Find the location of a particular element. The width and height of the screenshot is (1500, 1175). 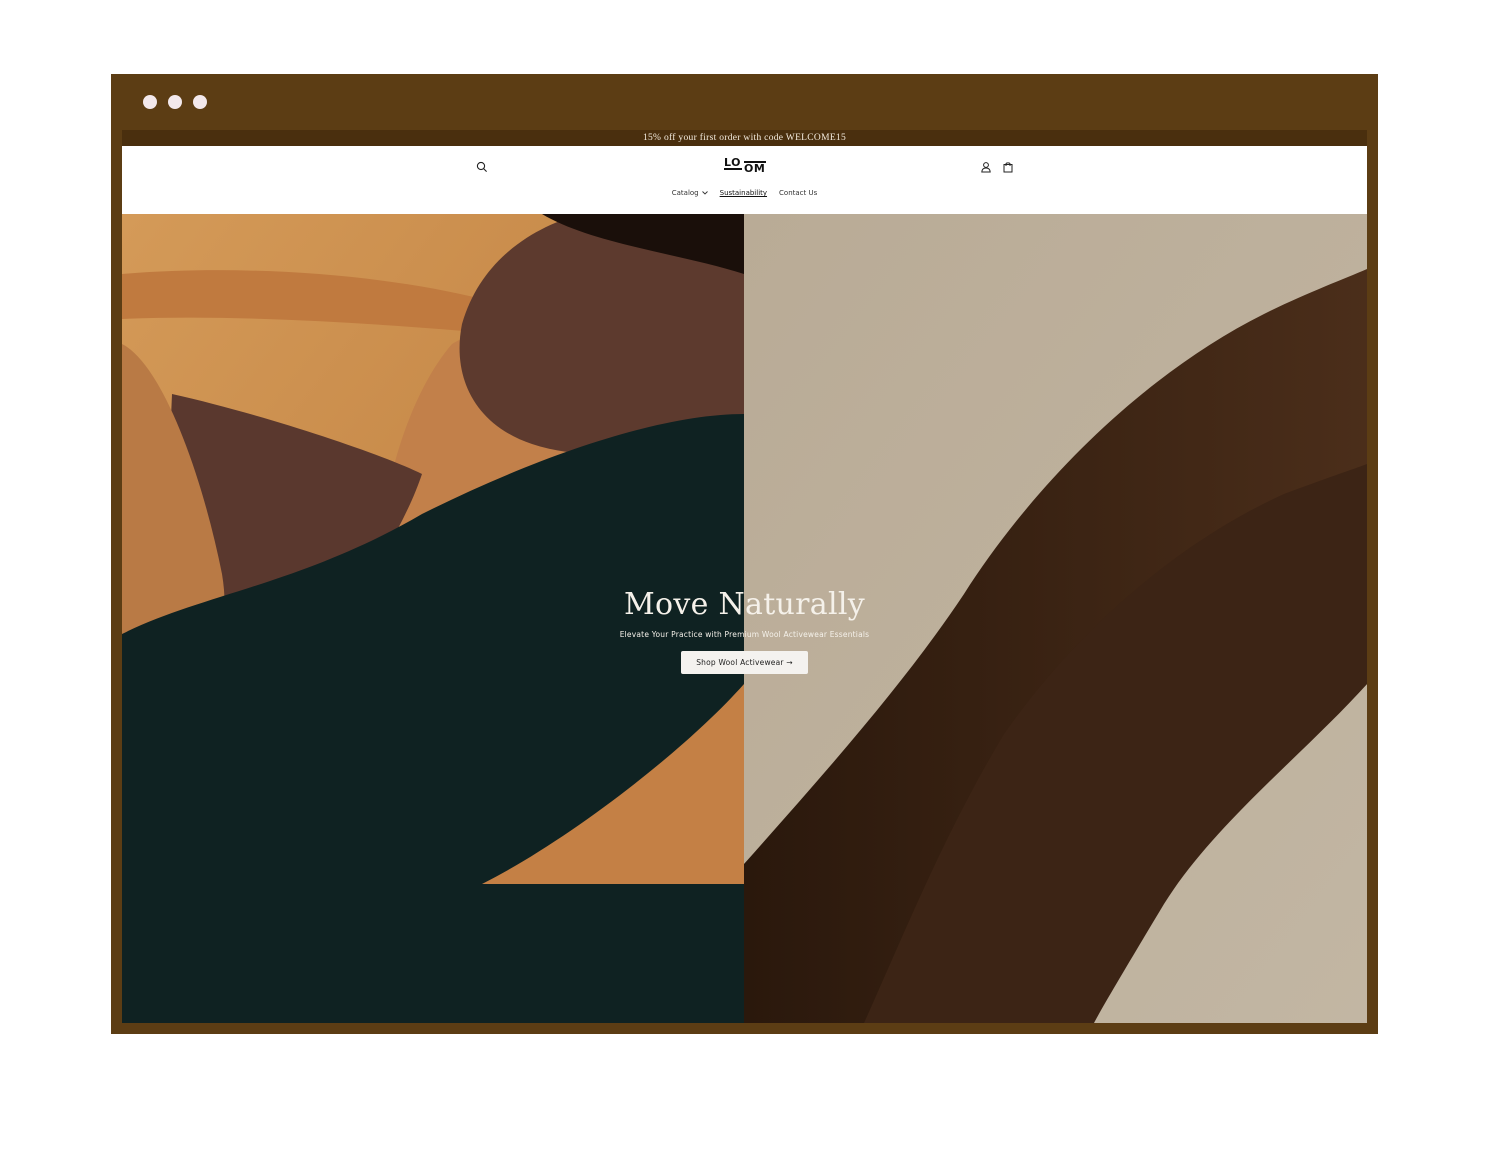

bag-icon is located at coordinates (1008, 167).